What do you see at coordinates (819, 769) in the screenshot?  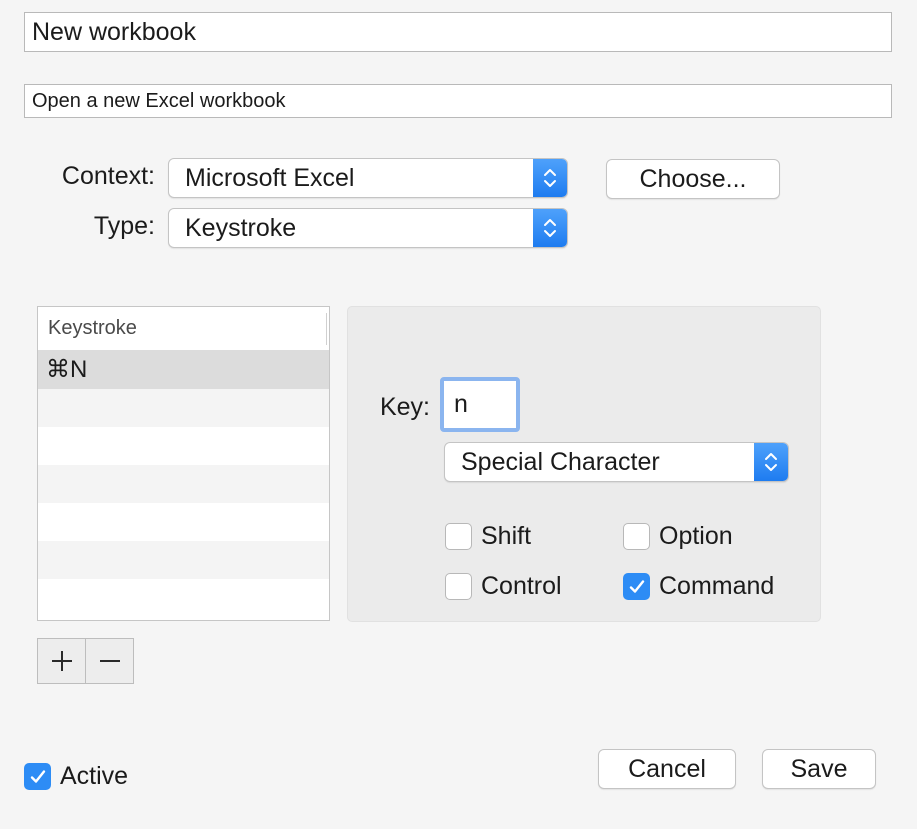 I see `save-button: Save` at bounding box center [819, 769].